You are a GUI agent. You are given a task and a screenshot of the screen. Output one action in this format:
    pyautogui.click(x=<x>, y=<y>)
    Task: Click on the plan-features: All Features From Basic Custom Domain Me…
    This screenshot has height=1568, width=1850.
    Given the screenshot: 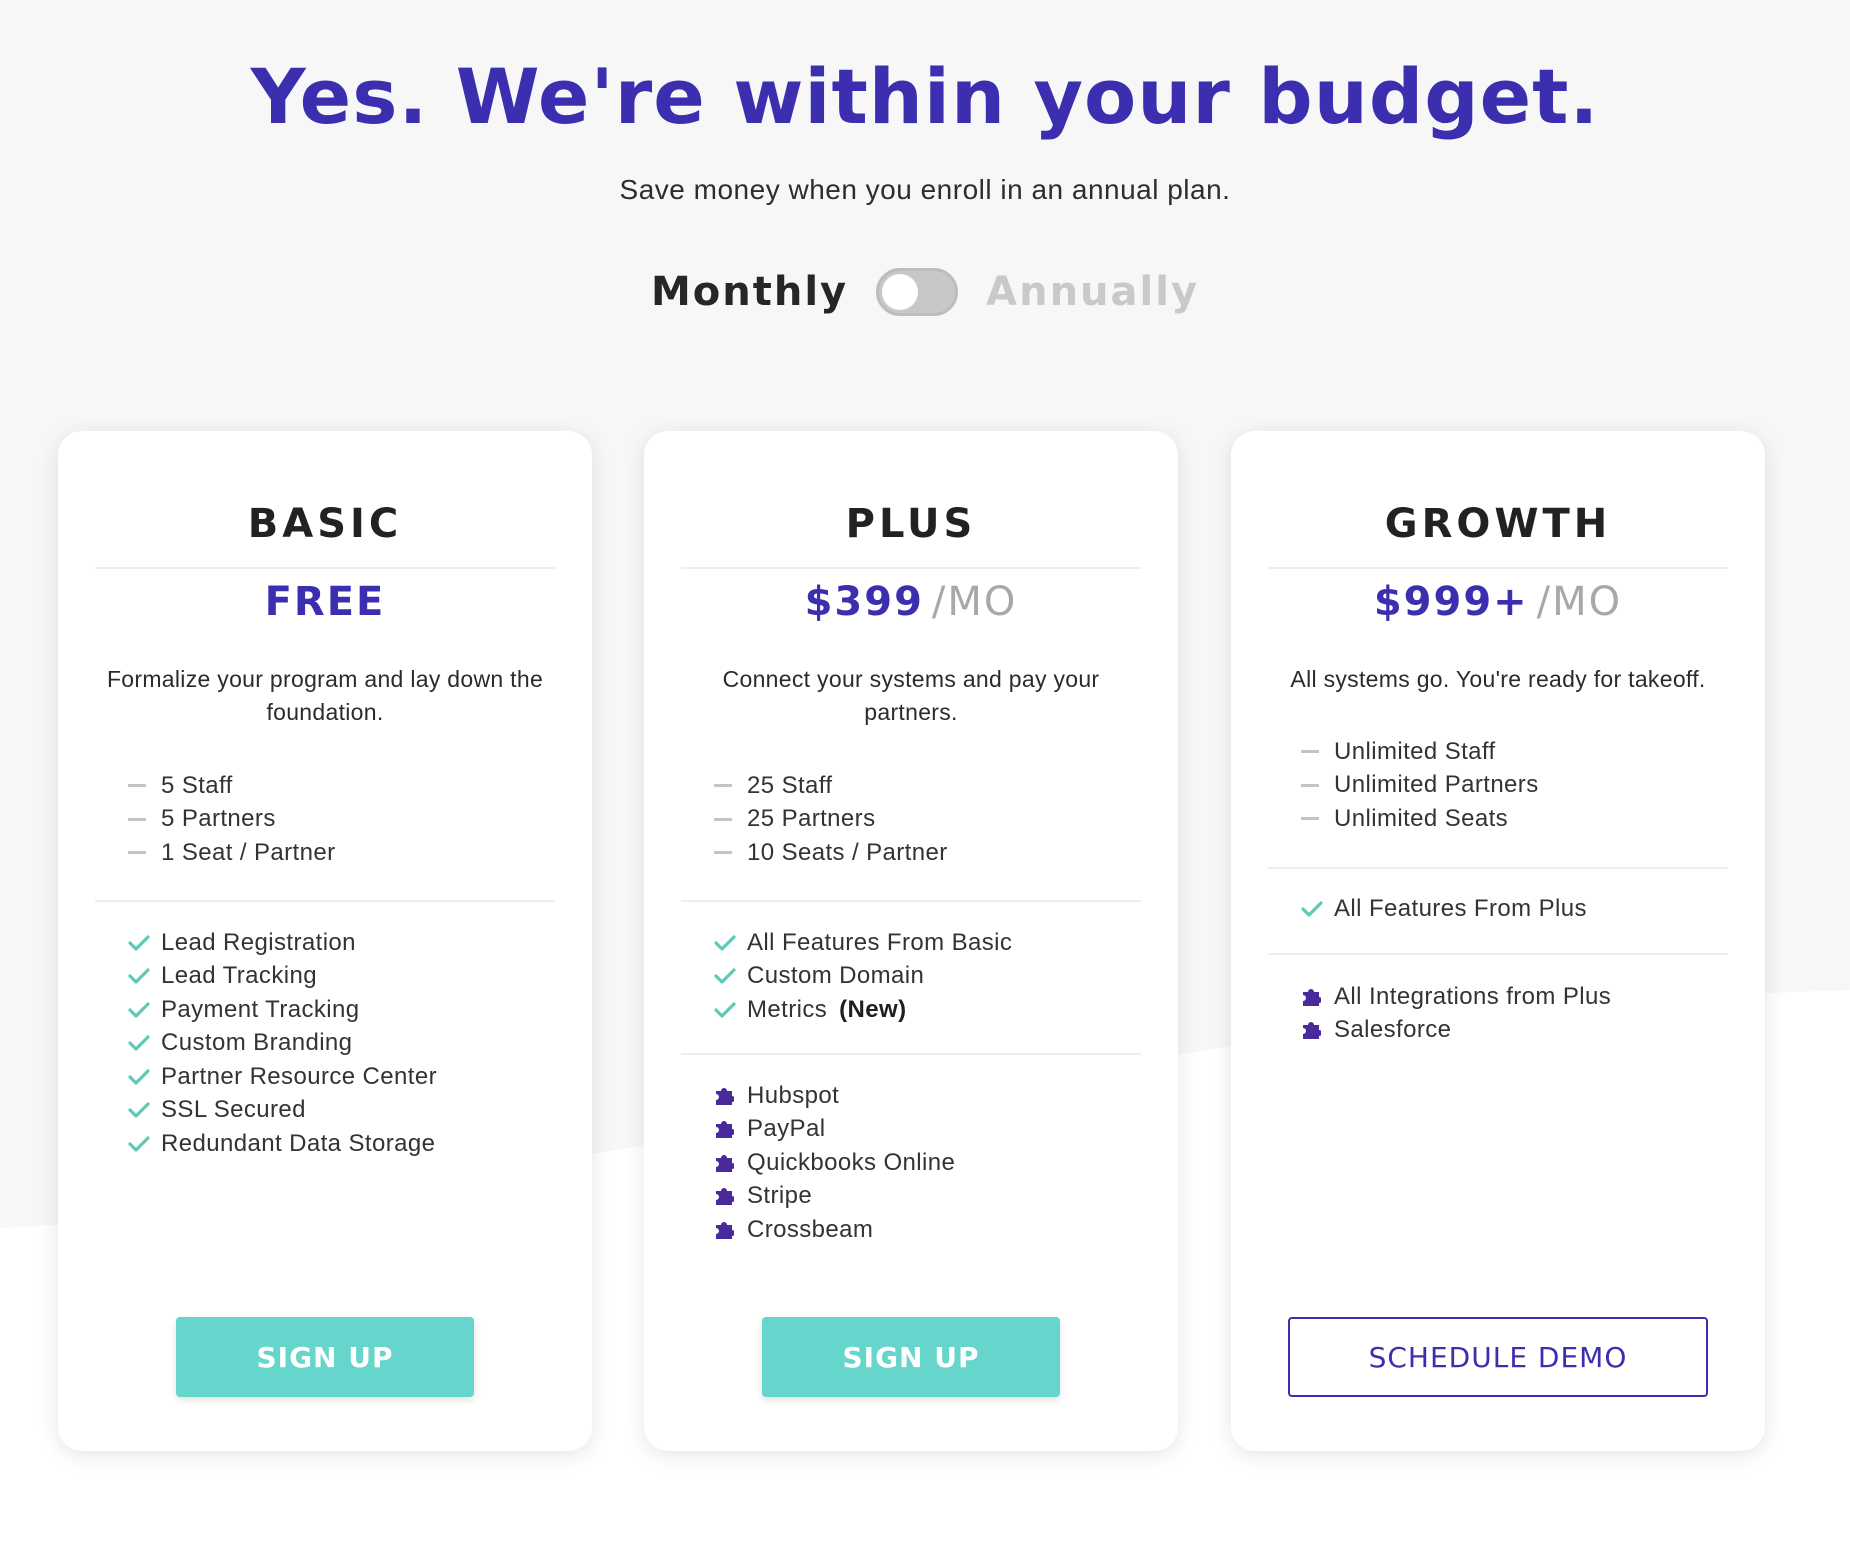 What is the action you would take?
    pyautogui.click(x=863, y=976)
    